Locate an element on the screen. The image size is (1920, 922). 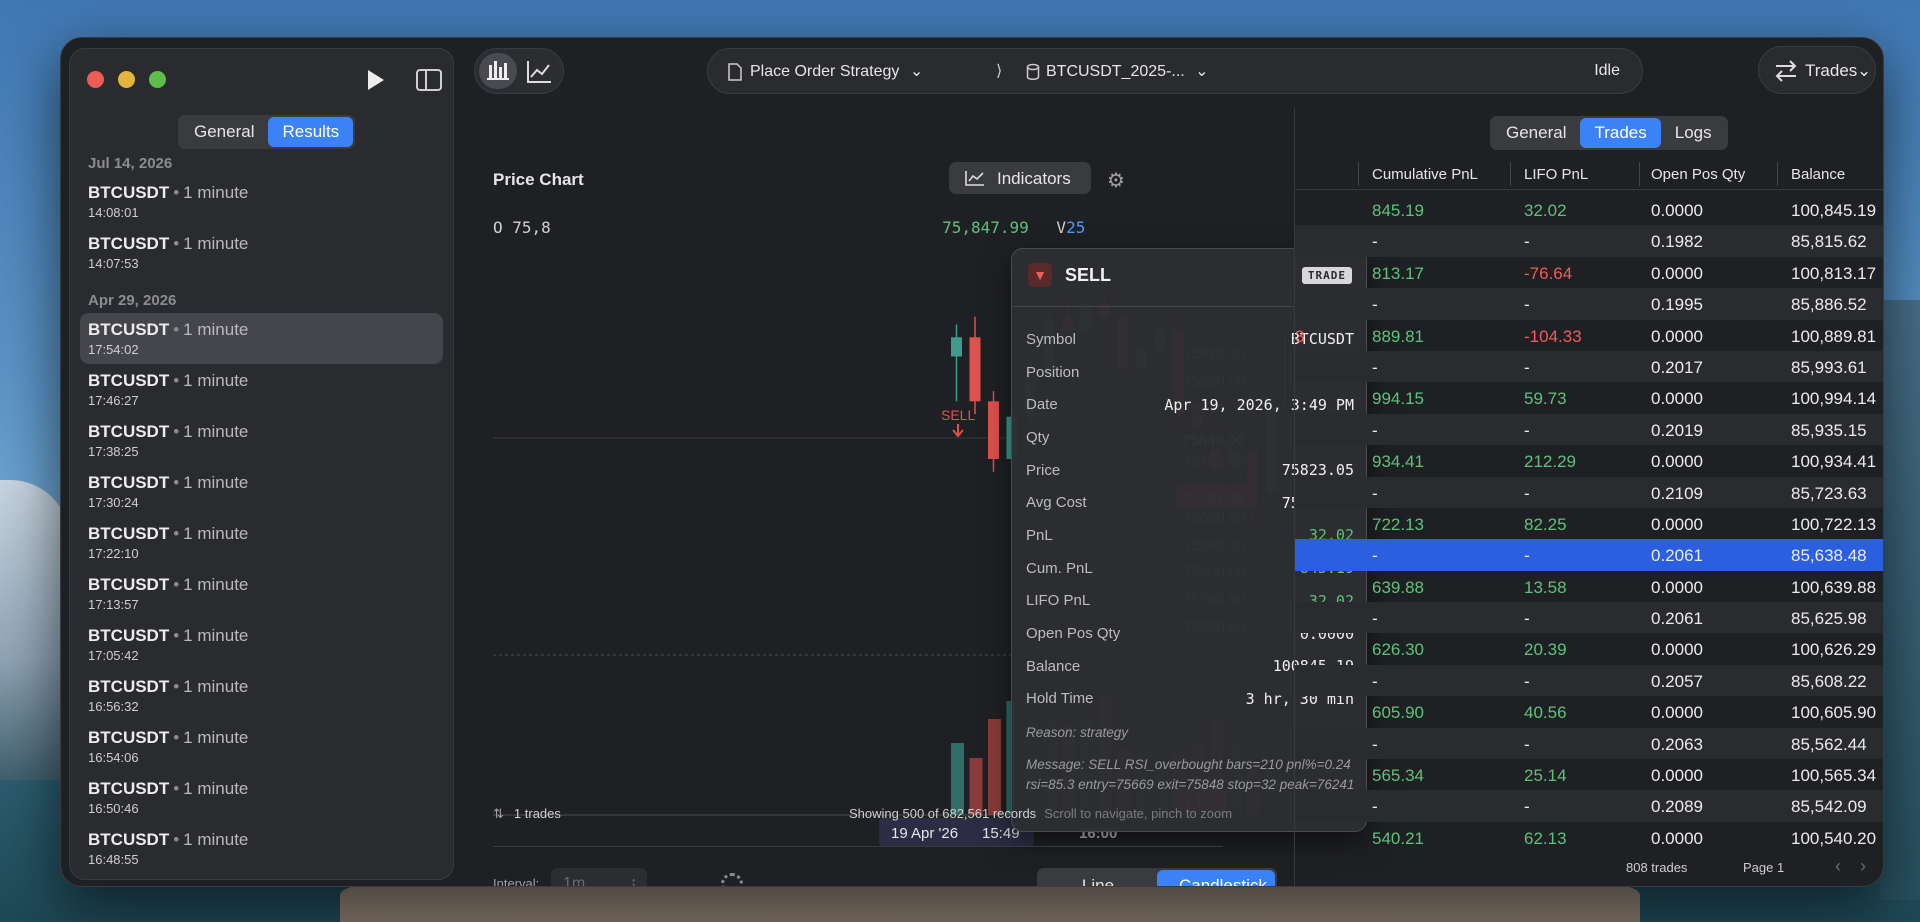
chevron-left-icon: ‹ is located at coordinates (1838, 866).